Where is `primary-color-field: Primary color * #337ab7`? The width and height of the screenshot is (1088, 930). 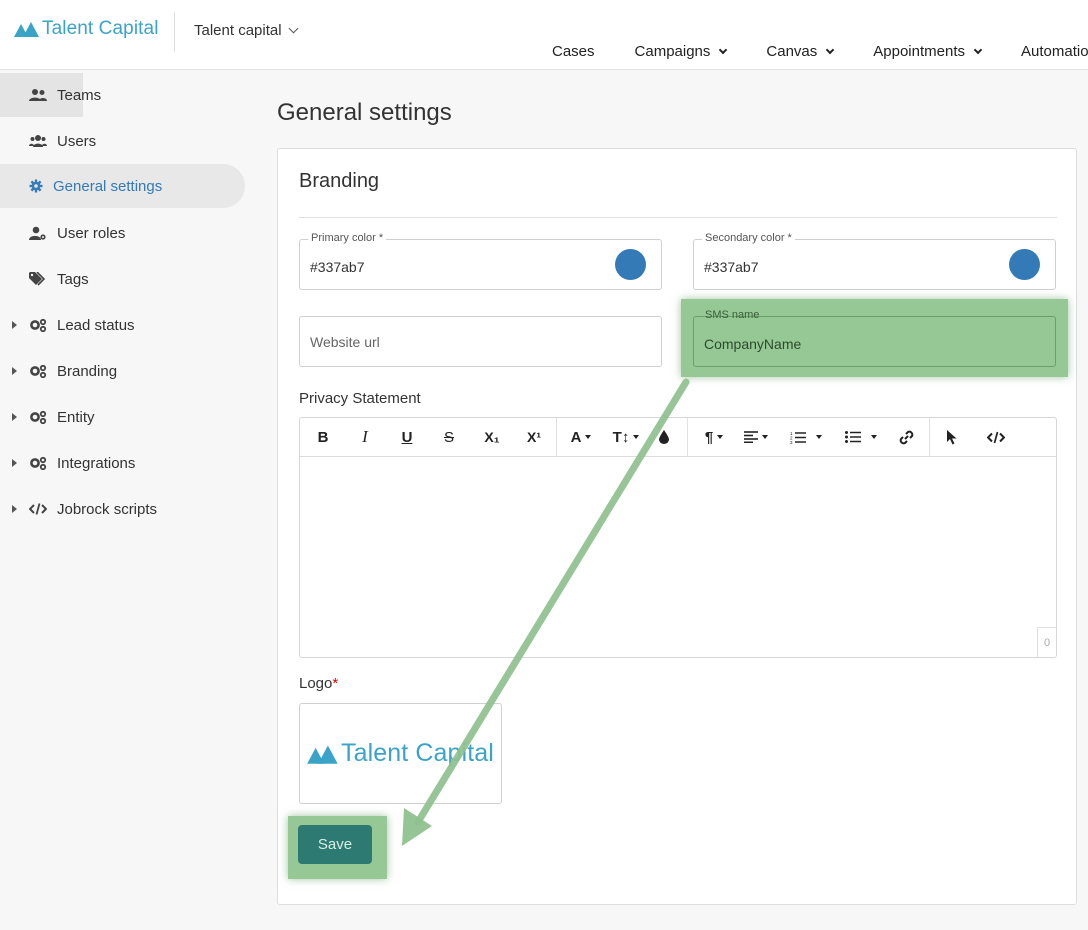
primary-color-field: Primary color * #337ab7 is located at coordinates (480, 261).